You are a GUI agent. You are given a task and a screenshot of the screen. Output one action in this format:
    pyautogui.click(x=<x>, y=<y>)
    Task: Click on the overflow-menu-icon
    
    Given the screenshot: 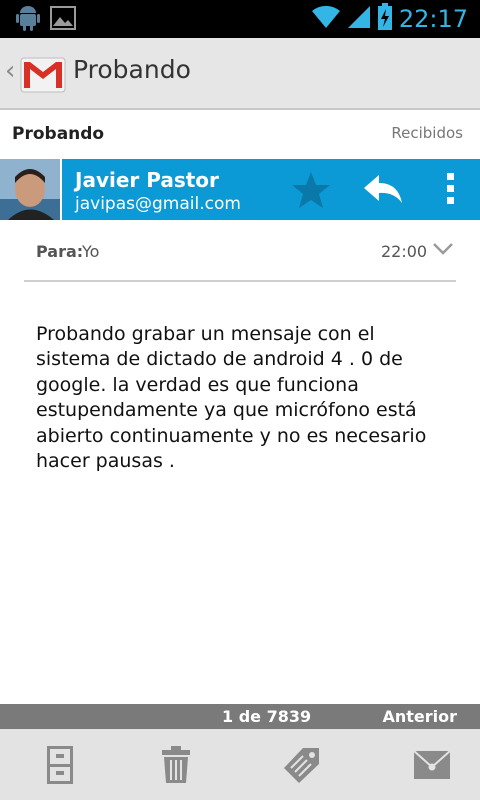 What is the action you would take?
    pyautogui.click(x=450, y=190)
    